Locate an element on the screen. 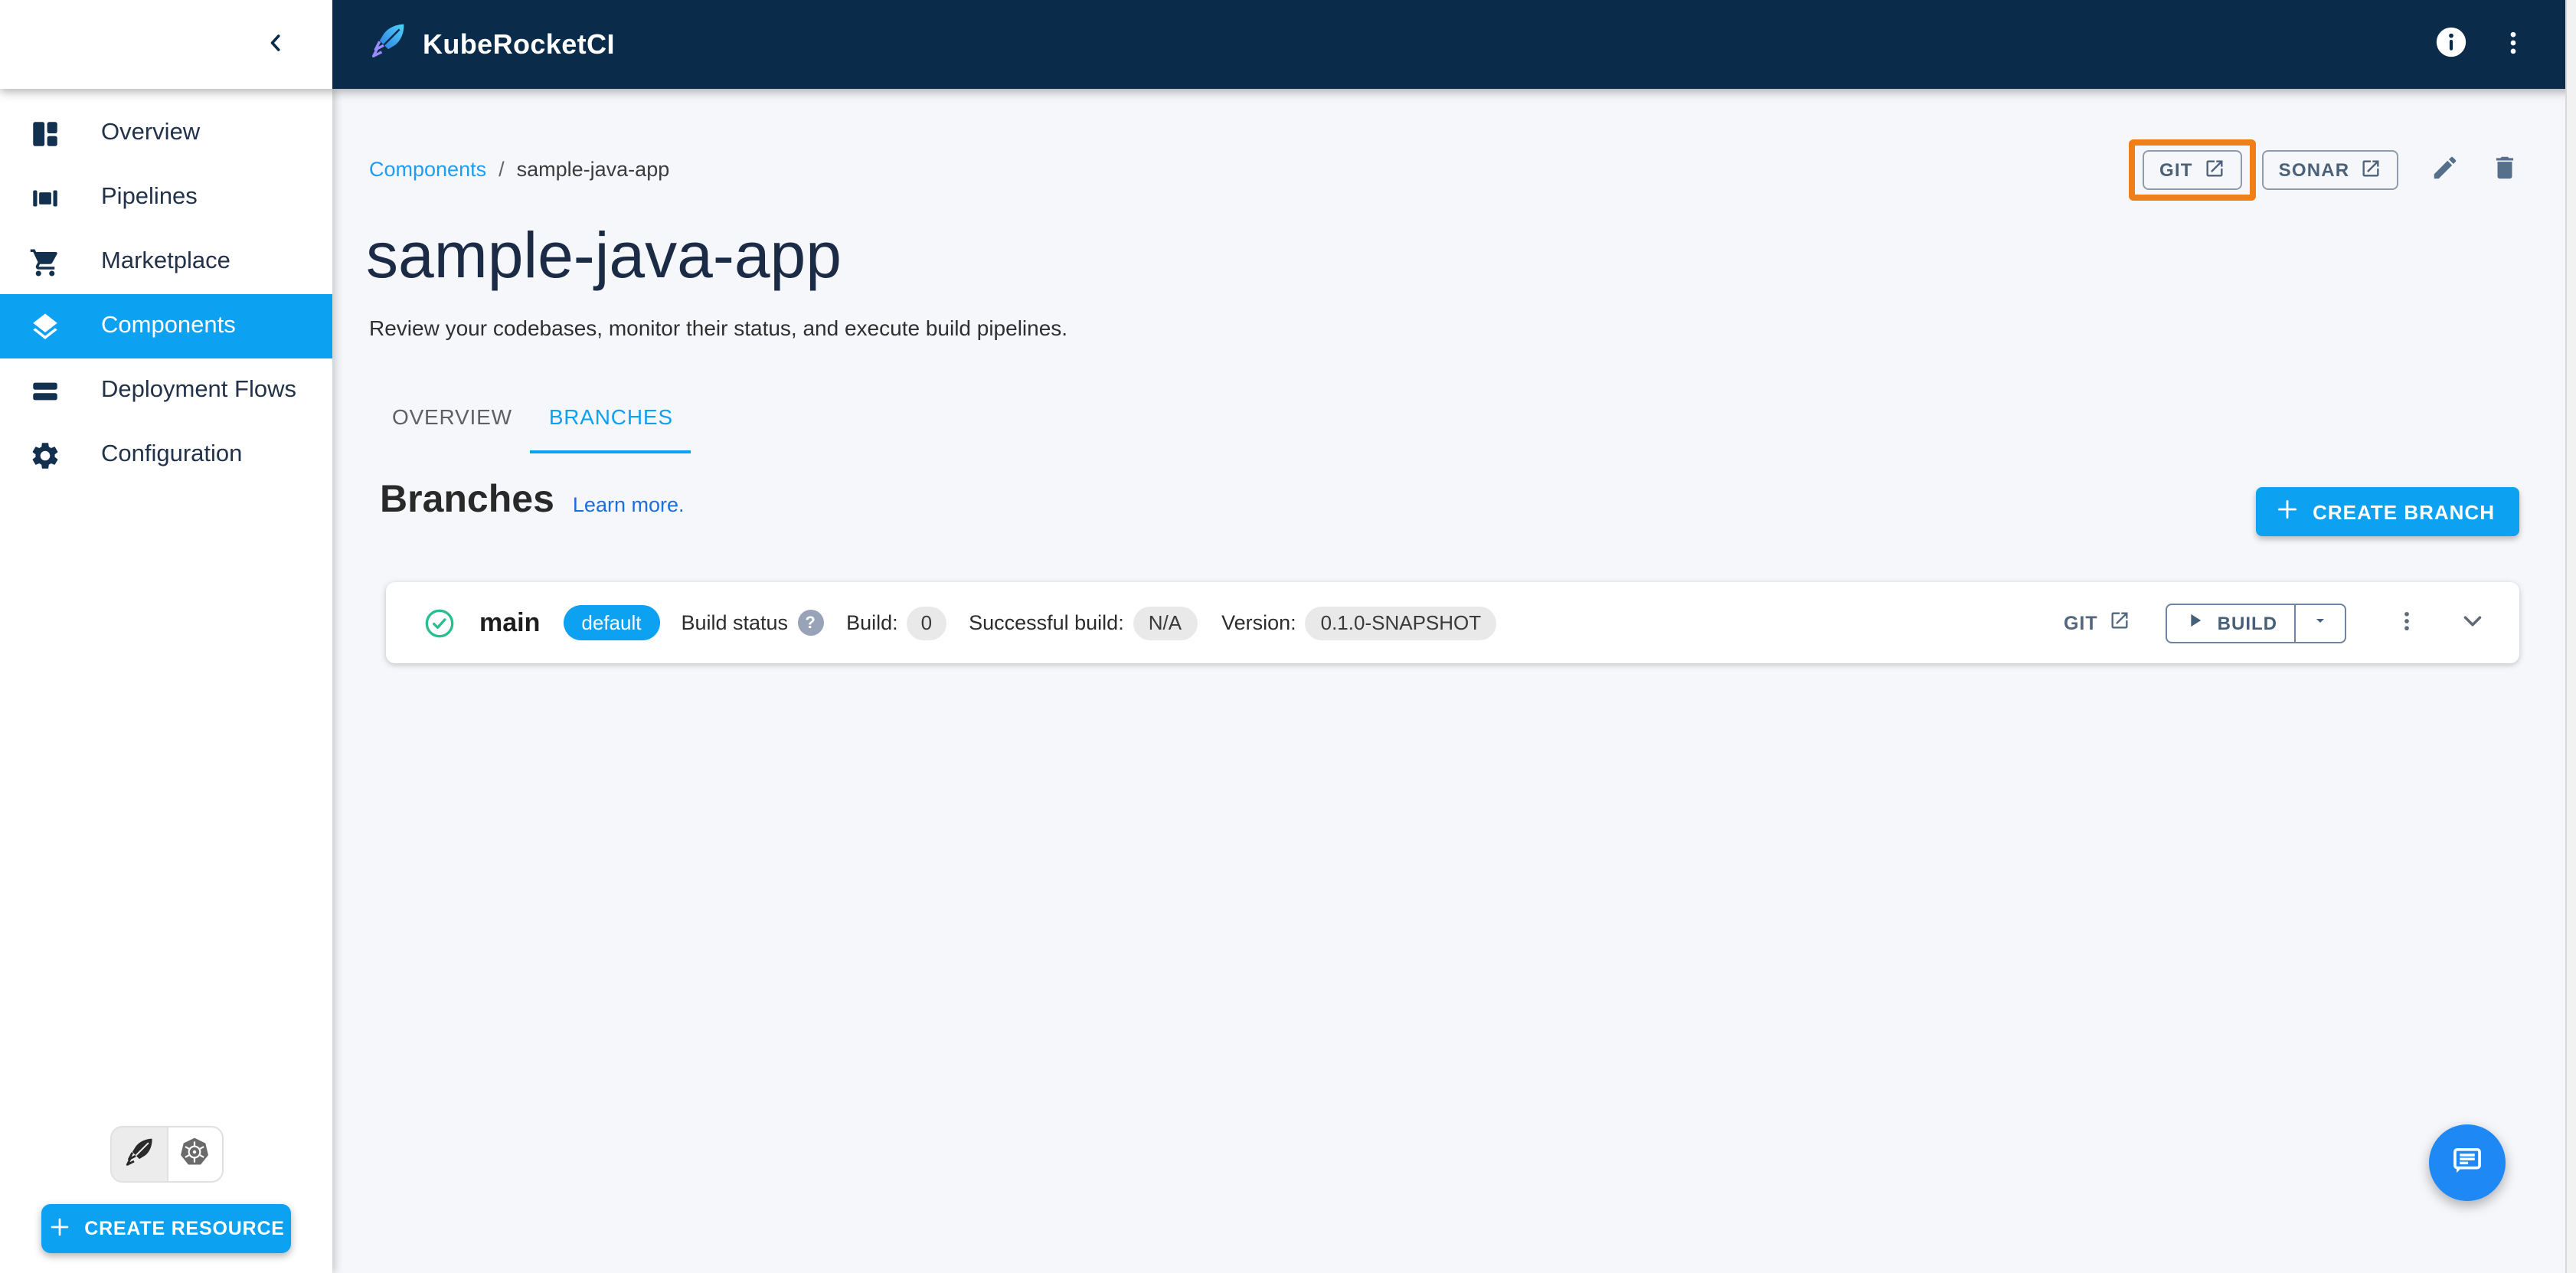  sidebar-item-label: Deployment Flows is located at coordinates (198, 390).